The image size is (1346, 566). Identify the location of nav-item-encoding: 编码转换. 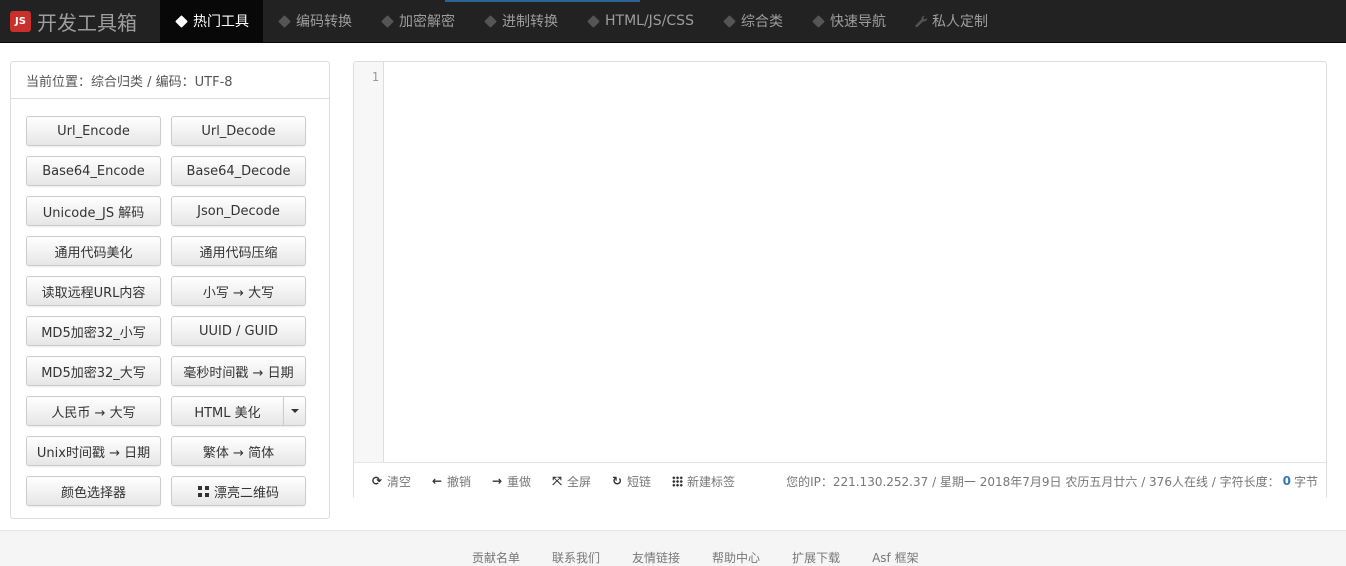
(314, 21).